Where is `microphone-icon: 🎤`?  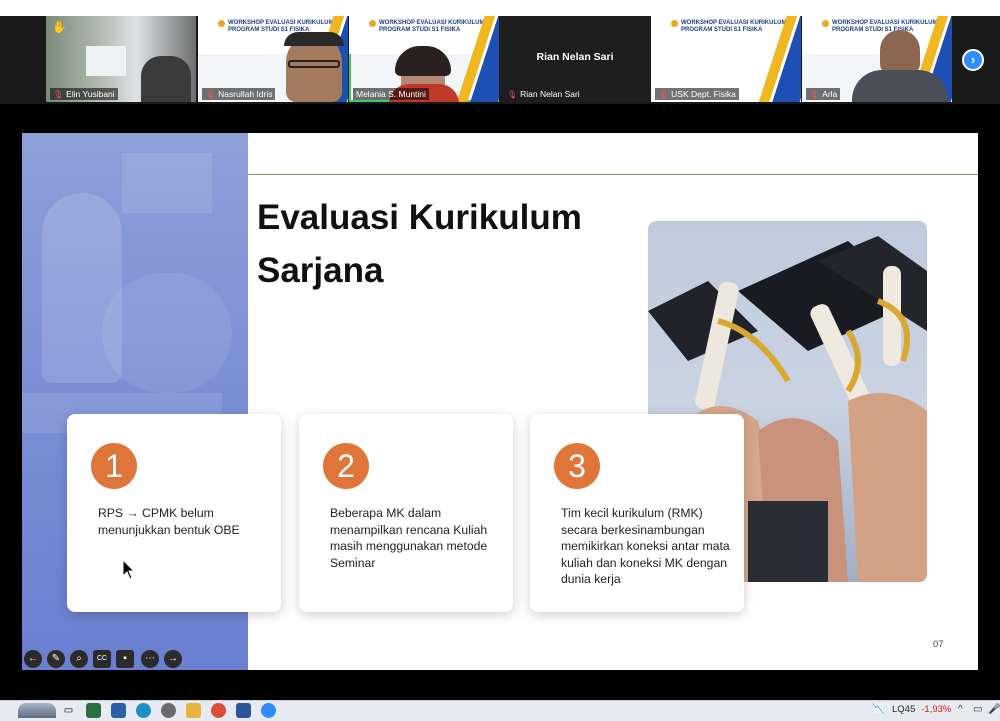
microphone-icon: 🎤 is located at coordinates (994, 709).